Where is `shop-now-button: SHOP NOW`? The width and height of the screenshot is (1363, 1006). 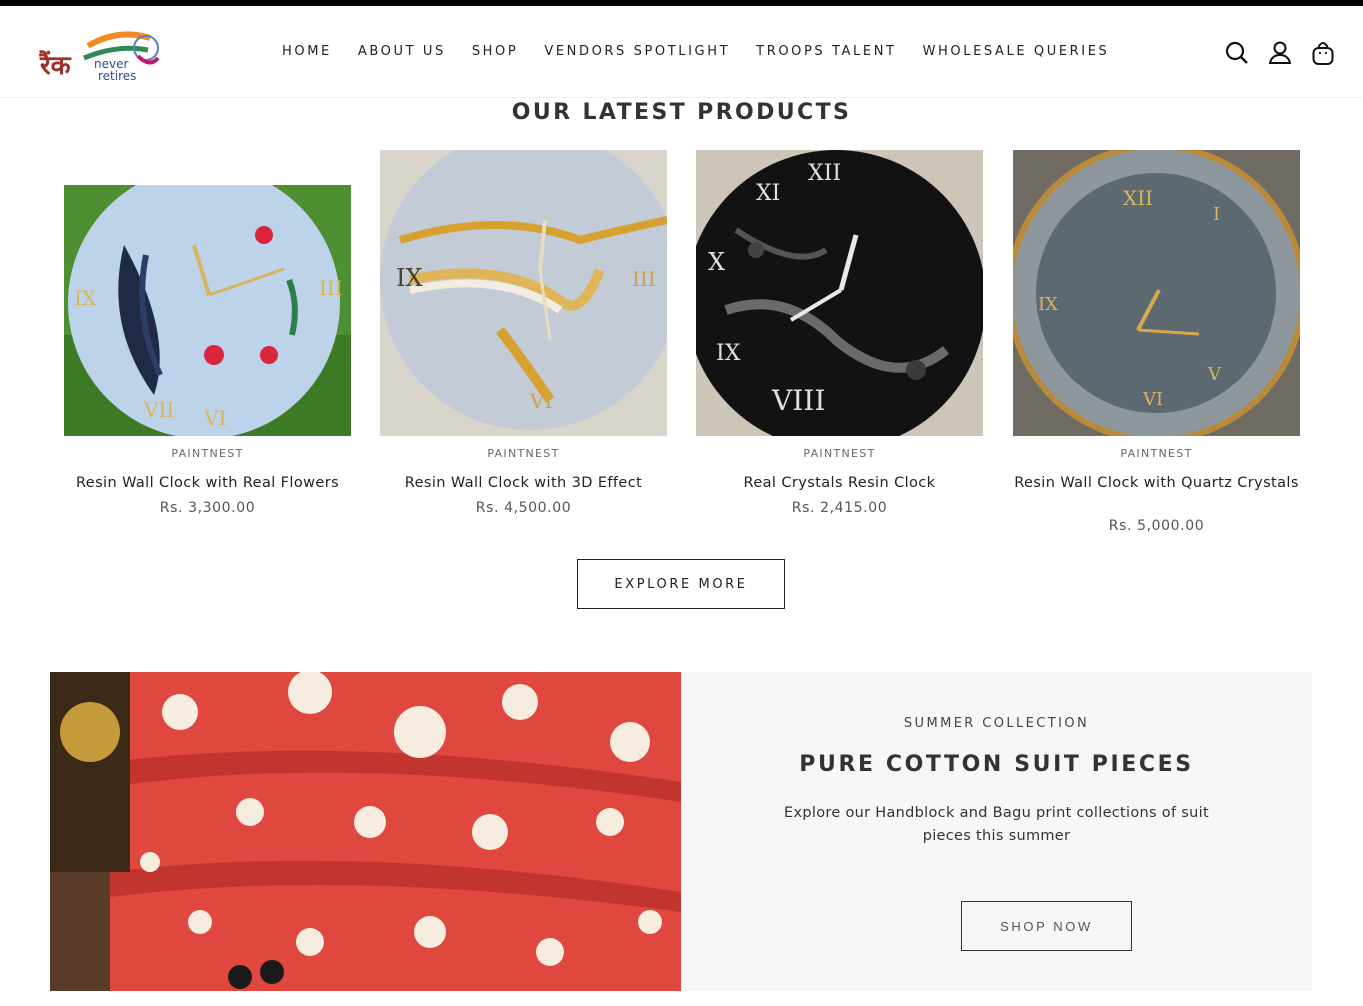
shop-now-button: SHOP NOW is located at coordinates (1046, 926).